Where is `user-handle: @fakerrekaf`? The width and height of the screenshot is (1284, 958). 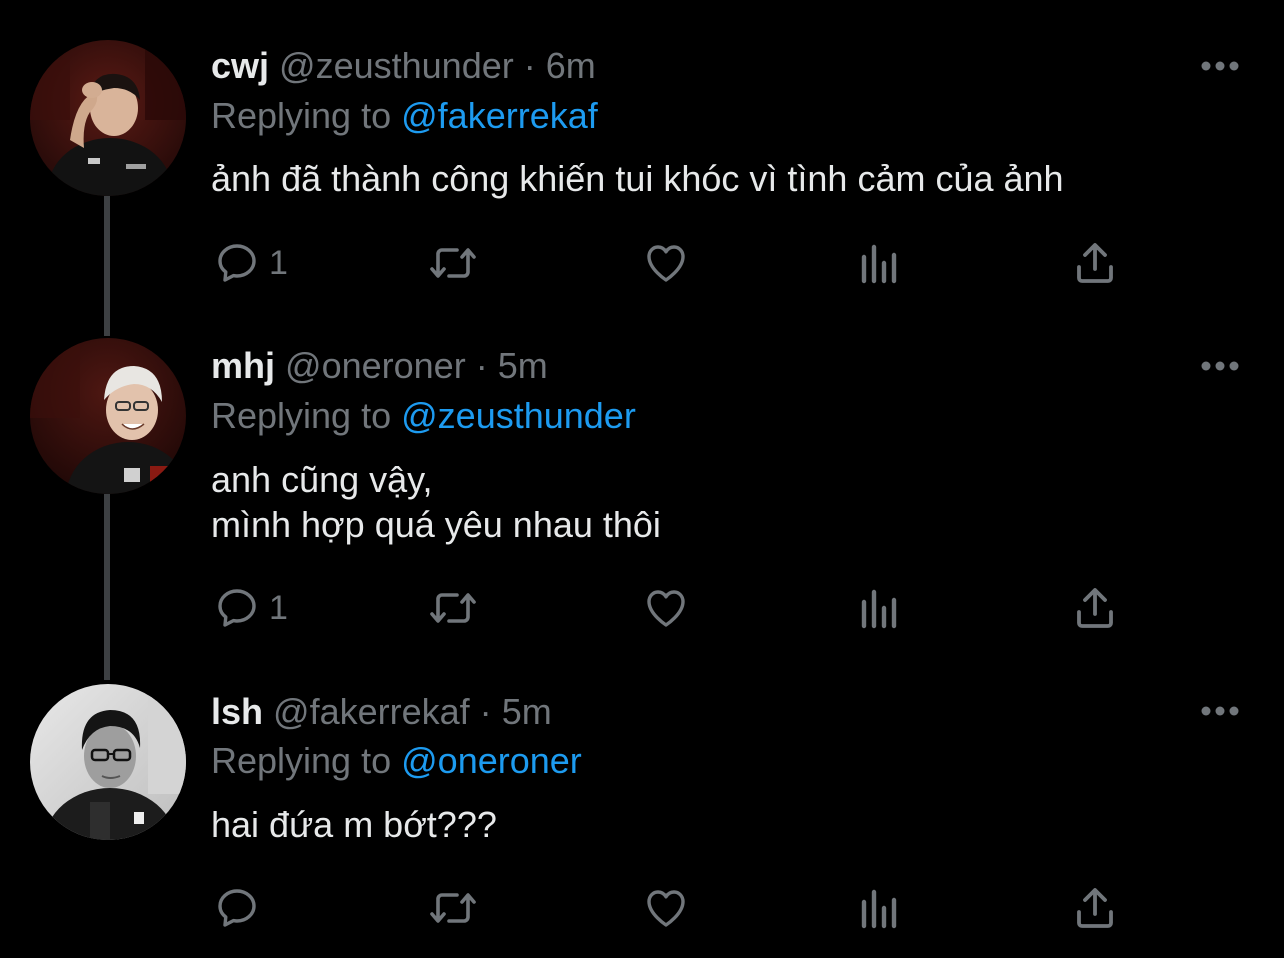 user-handle: @fakerrekaf is located at coordinates (371, 711).